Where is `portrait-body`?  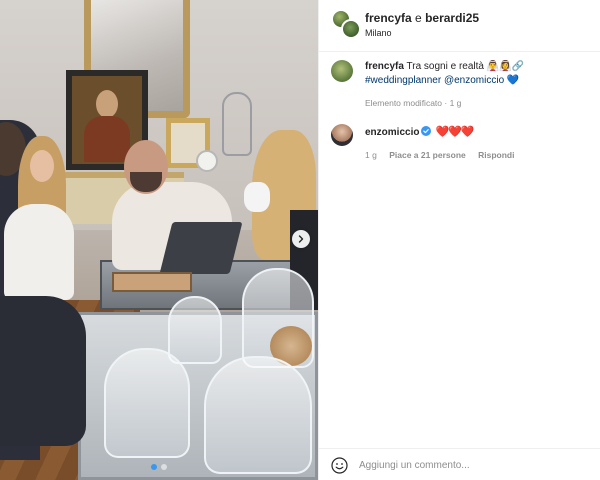 portrait-body is located at coordinates (107, 139).